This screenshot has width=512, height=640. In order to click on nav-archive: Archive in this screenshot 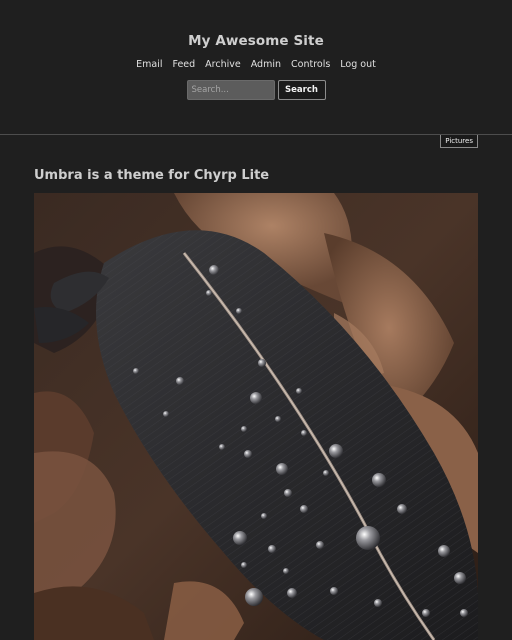, I will do `click(223, 64)`.